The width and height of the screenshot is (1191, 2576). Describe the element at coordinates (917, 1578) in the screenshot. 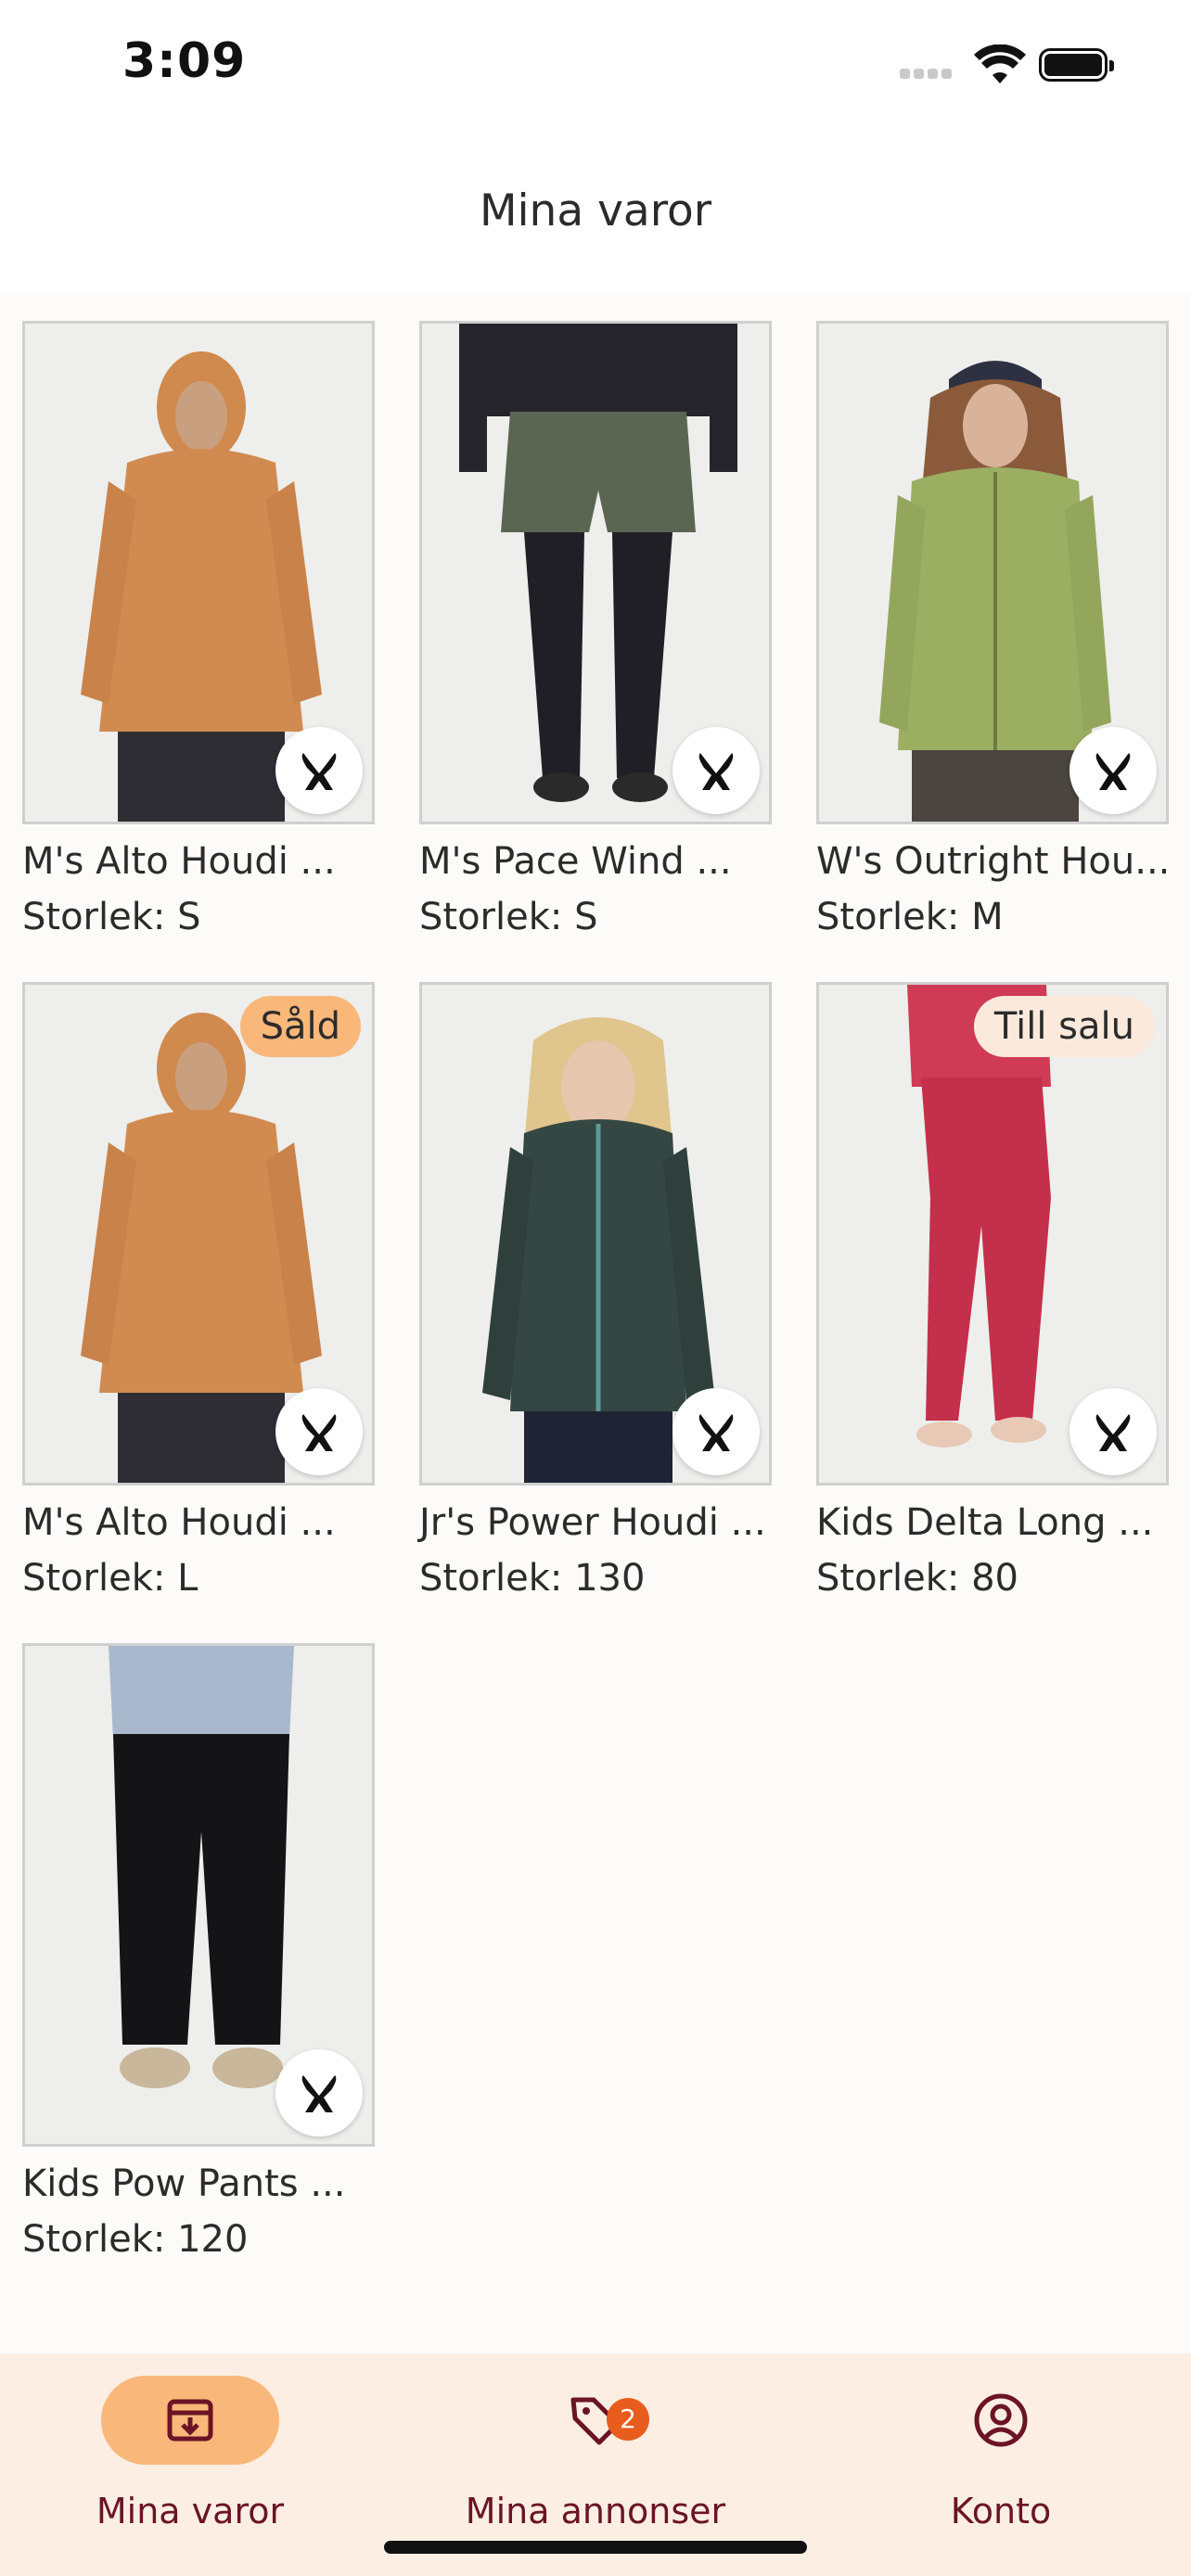

I see `product-size: Storlek: 80` at that location.